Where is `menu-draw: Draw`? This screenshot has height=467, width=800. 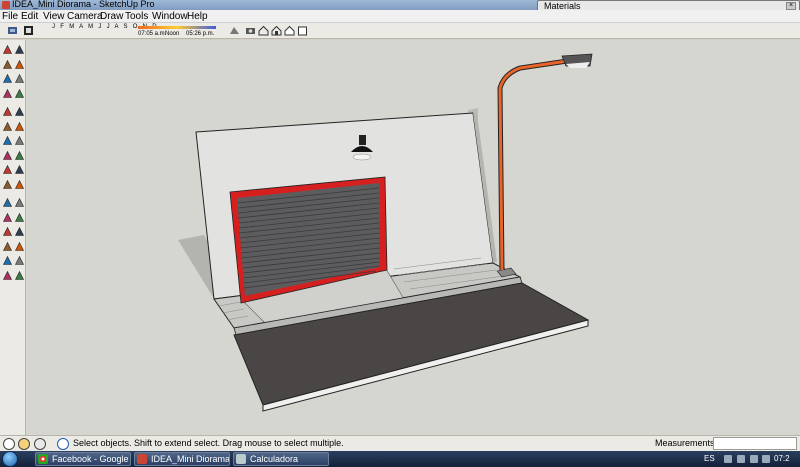 menu-draw: Draw is located at coordinates (111, 16).